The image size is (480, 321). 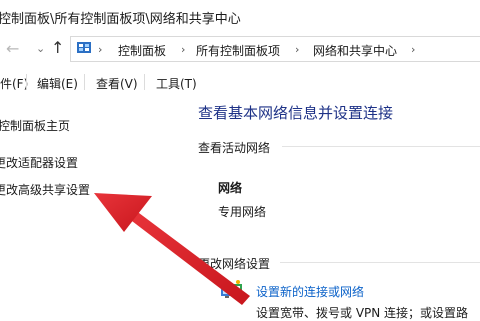 What do you see at coordinates (117, 83) in the screenshot?
I see `menu-view: 查看(V)` at bounding box center [117, 83].